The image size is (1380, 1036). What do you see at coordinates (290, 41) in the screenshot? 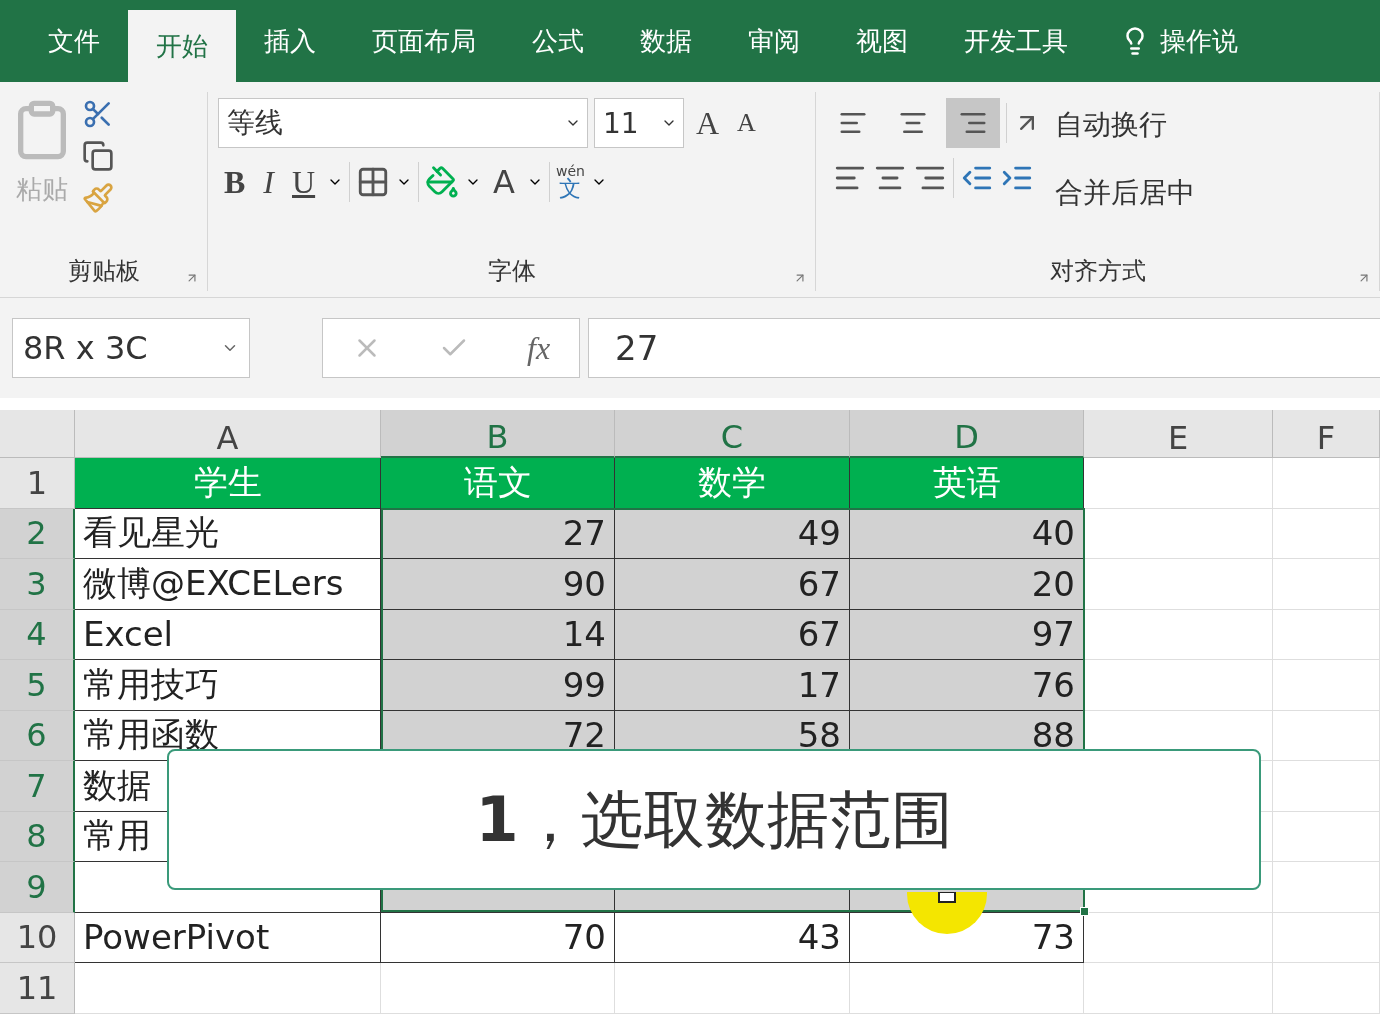
I see `ribbon-tab: 插入` at bounding box center [290, 41].